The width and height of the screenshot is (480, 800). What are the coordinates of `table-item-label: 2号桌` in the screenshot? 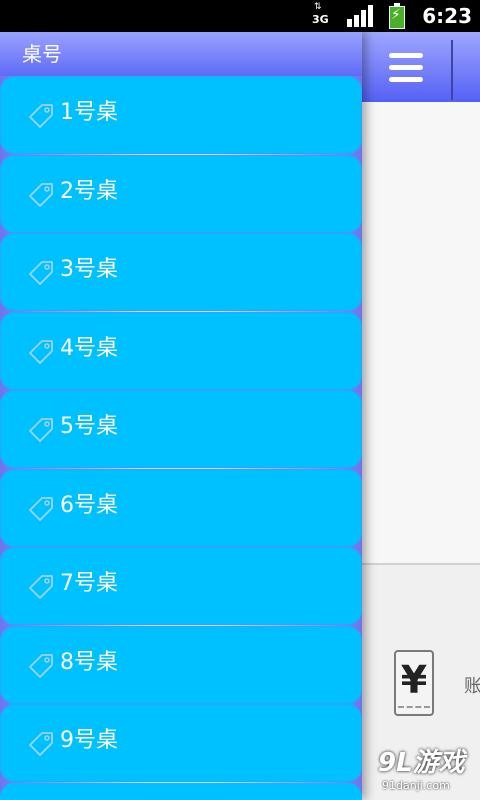 It's located at (89, 191).